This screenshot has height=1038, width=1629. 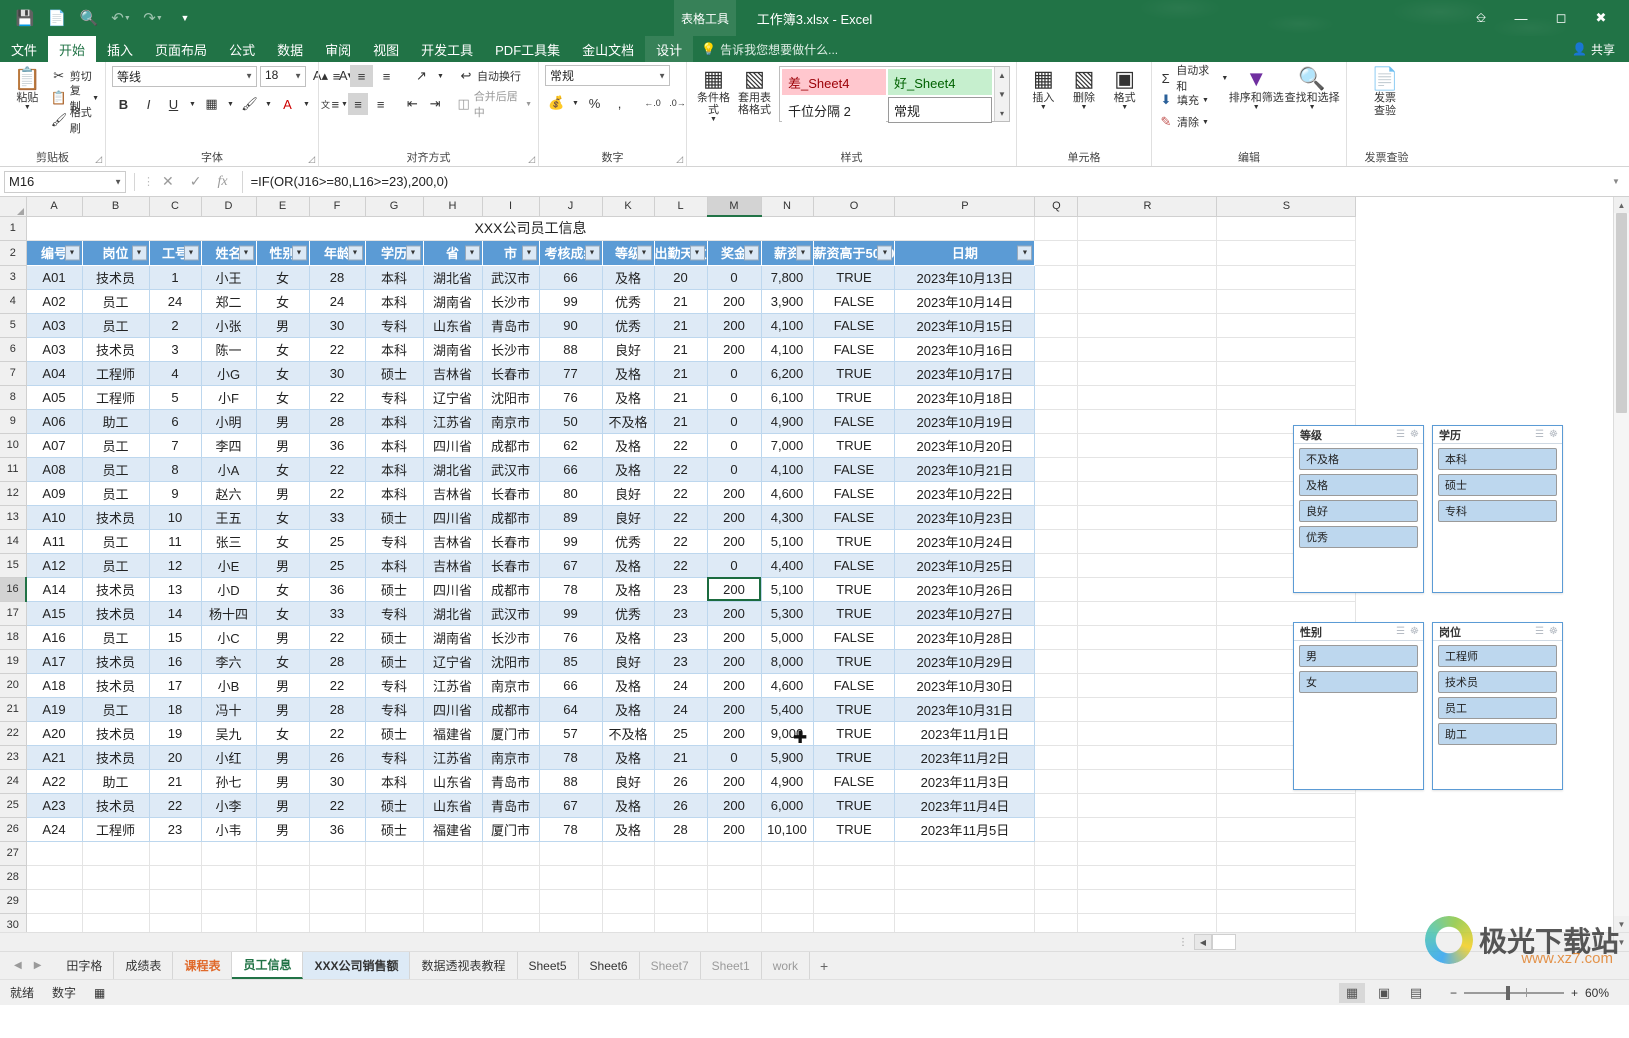 I want to click on table-cell: FALSE, so click(x=854, y=421).